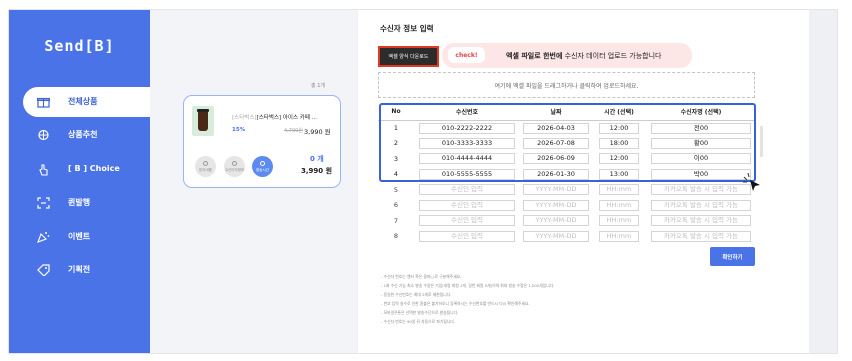 Image resolution: width=852 pixels, height=361 pixels. What do you see at coordinates (317, 171) in the screenshot?
I see `total-price: 3,990 원` at bounding box center [317, 171].